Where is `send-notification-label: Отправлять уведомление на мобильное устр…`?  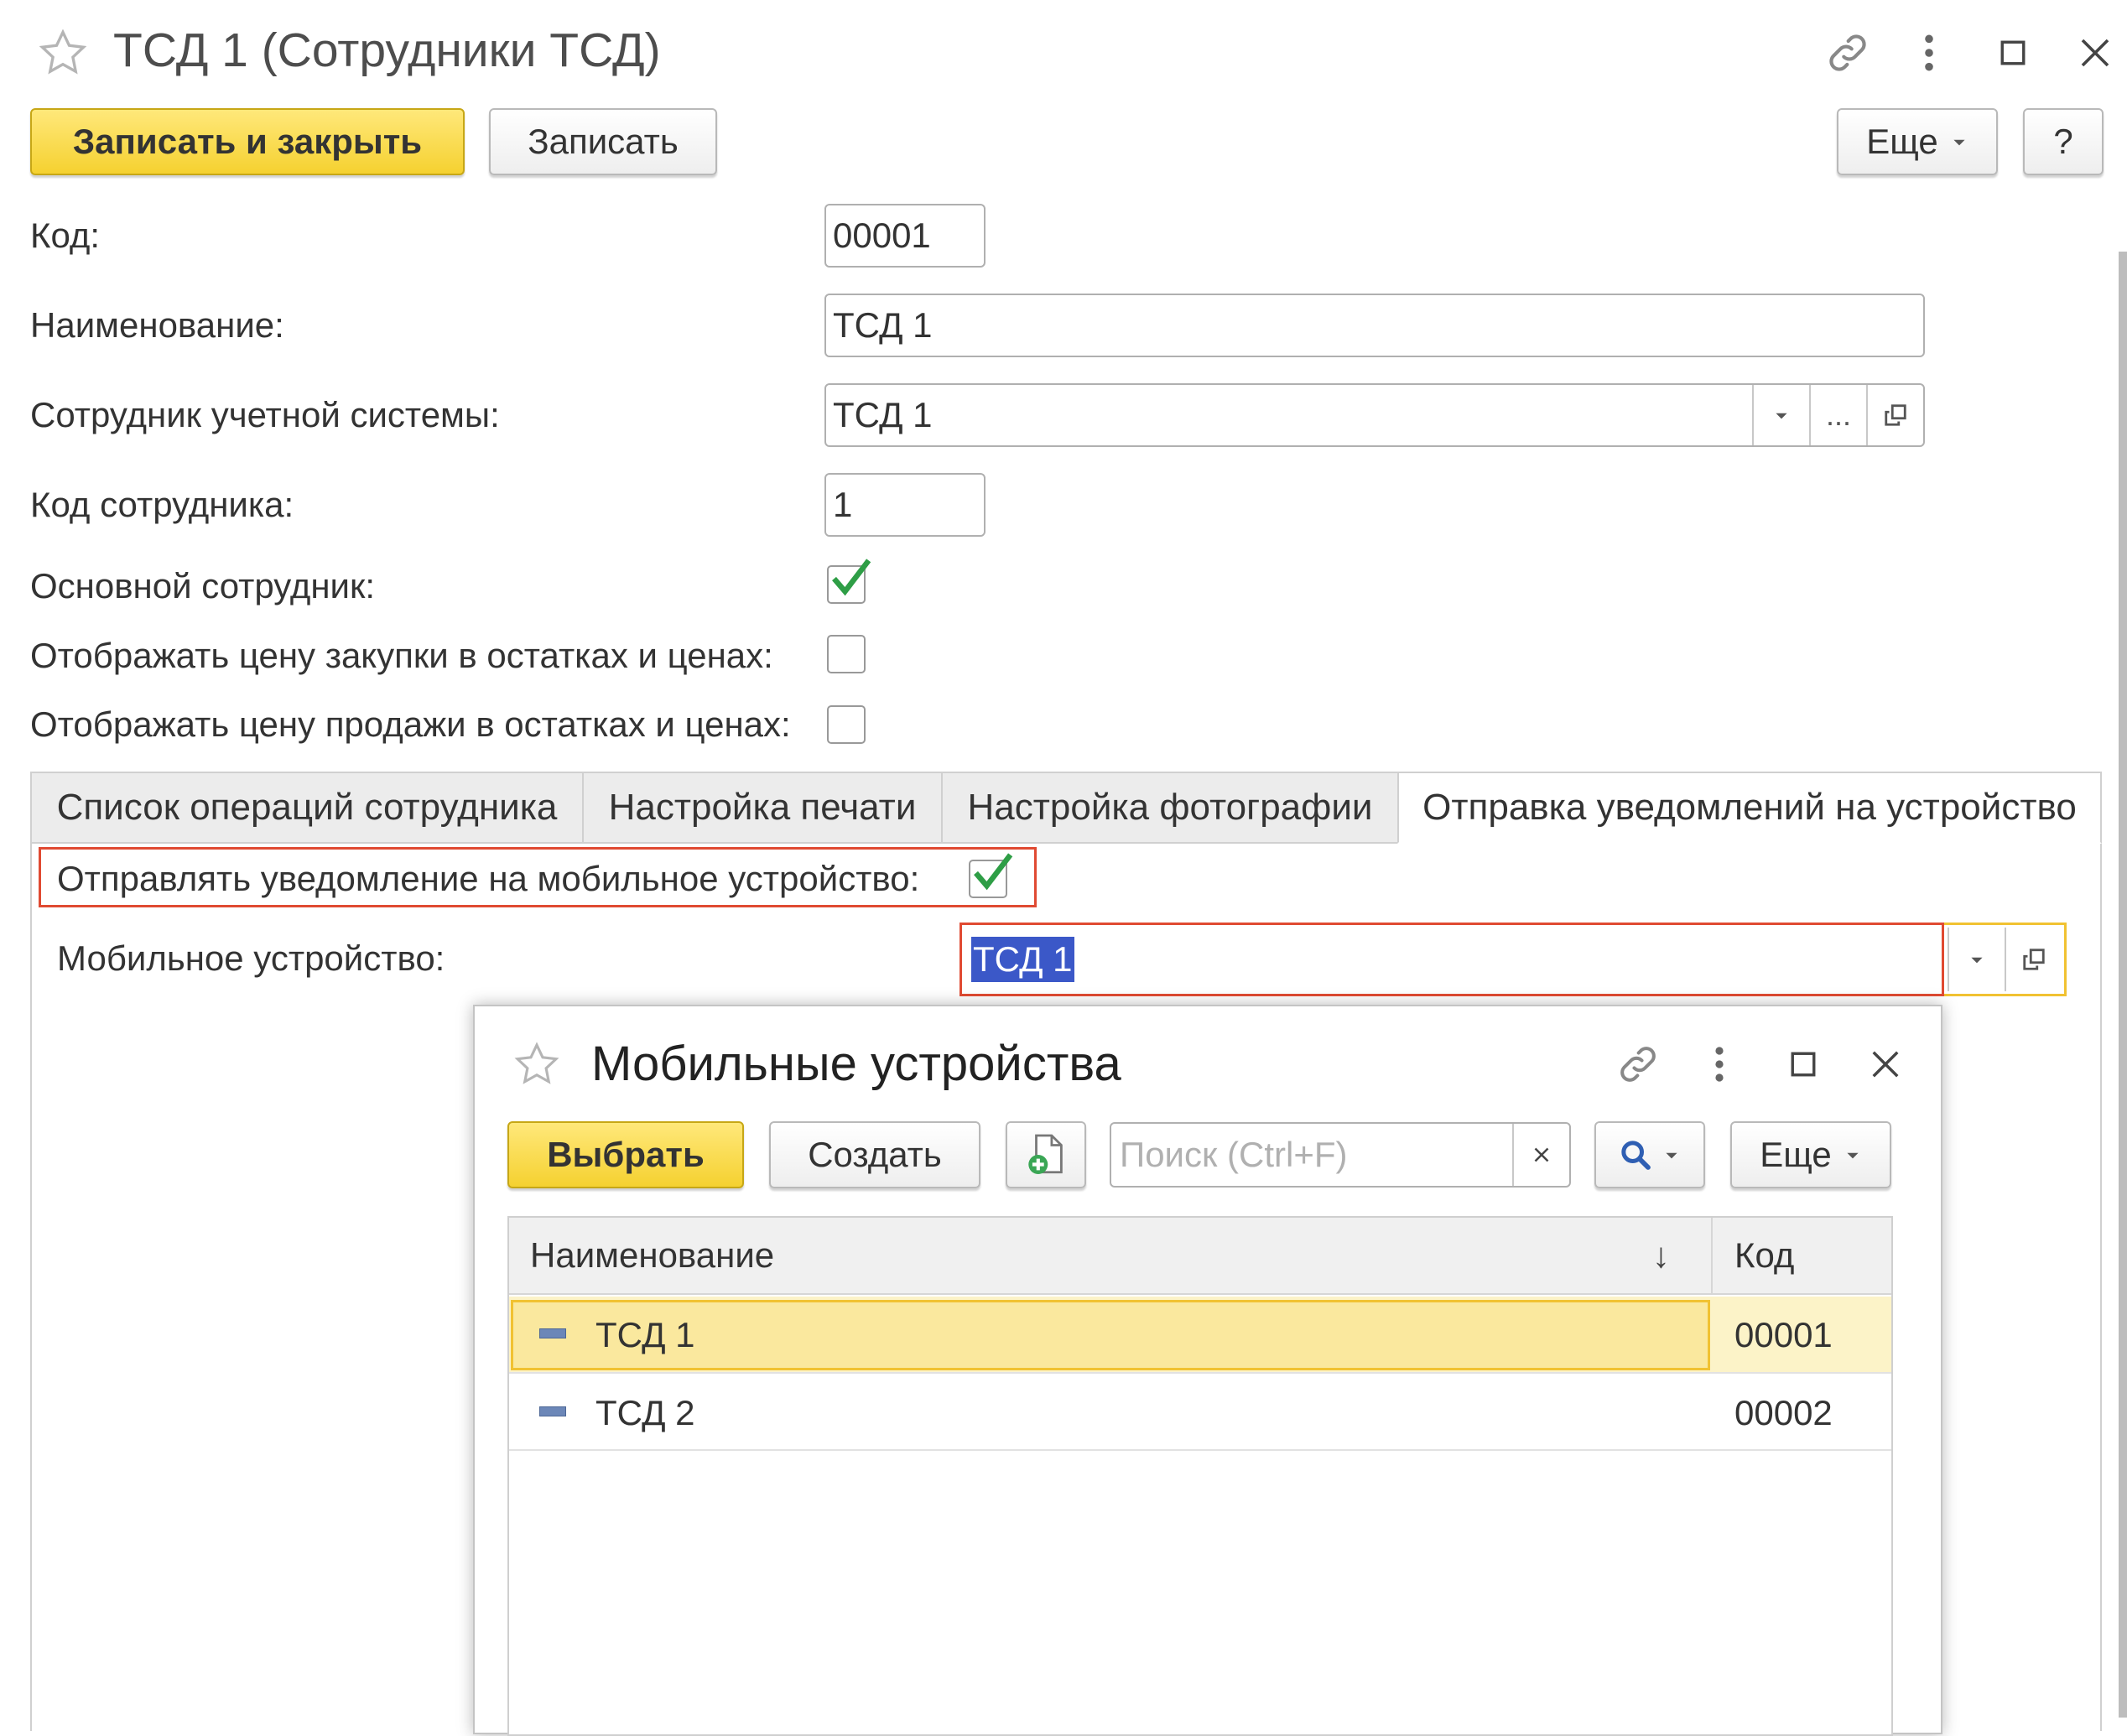 send-notification-label: Отправлять уведомление на мобильное устр… is located at coordinates (488, 879).